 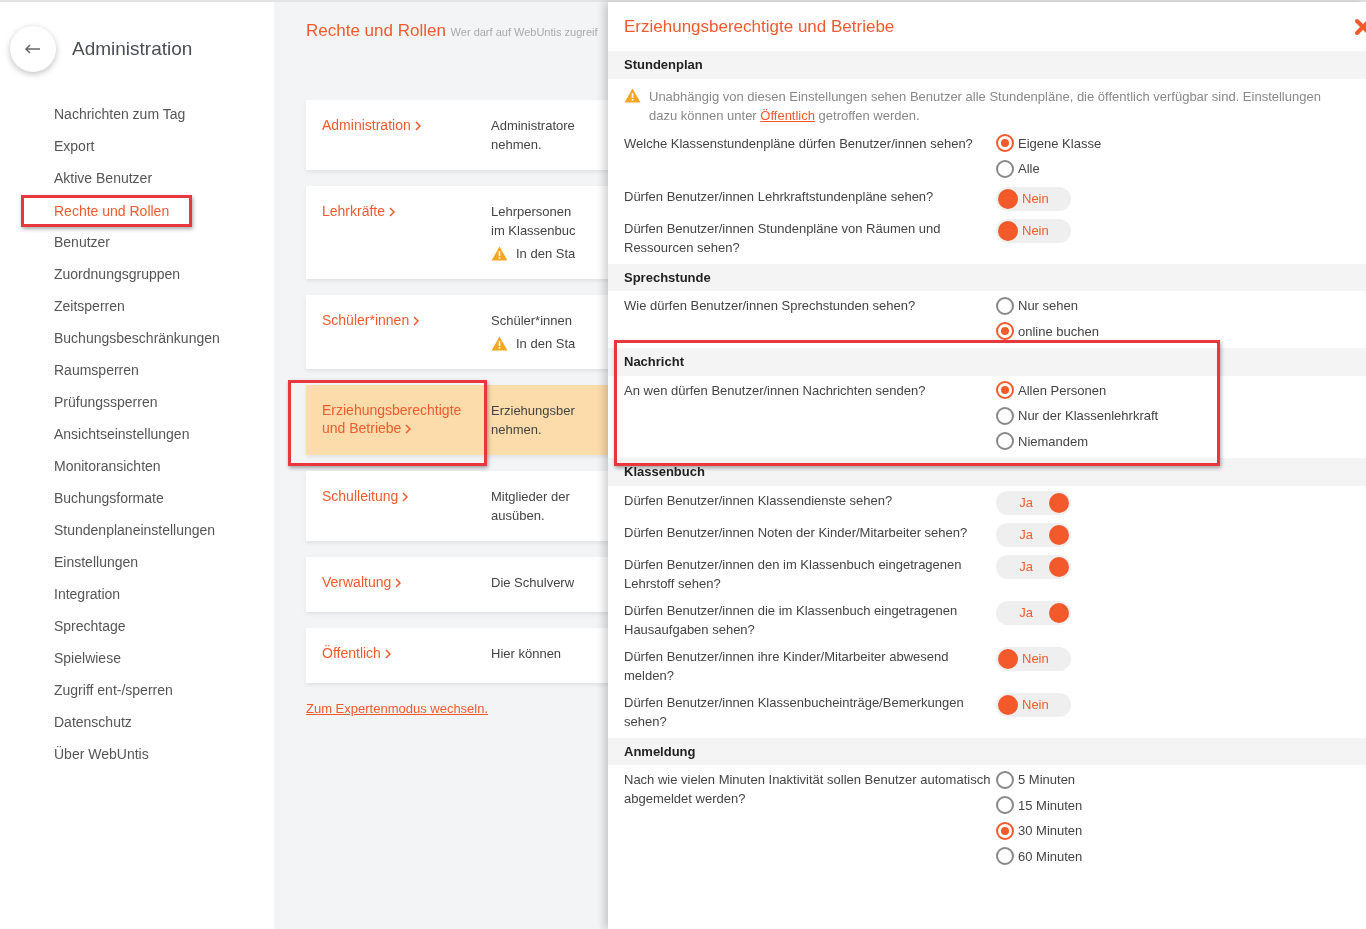 I want to click on radio-option: Alle, so click(x=1049, y=169).